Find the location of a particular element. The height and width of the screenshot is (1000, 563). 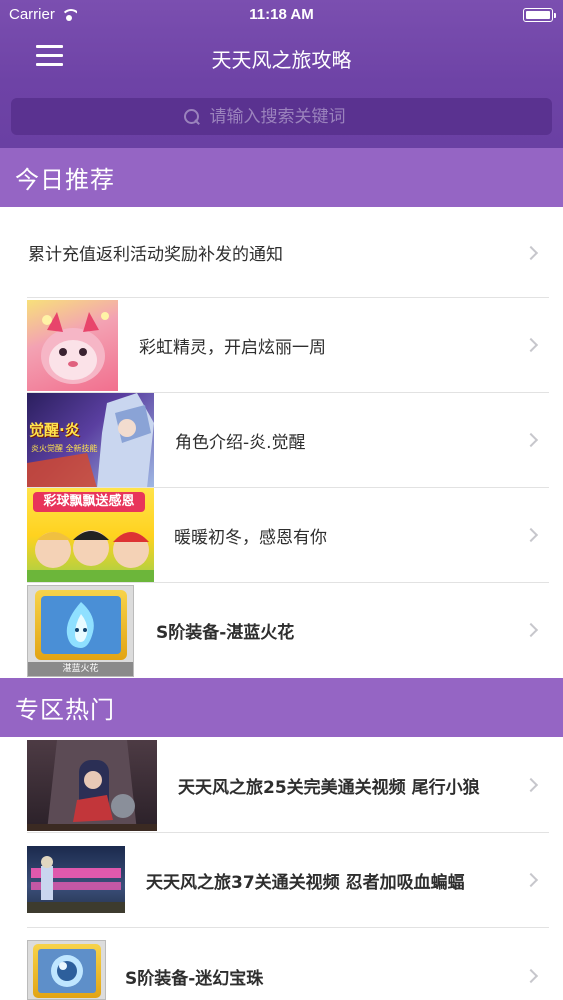

list-item: 累计充值返利活动奖励补发的通知 is located at coordinates (281, 252).